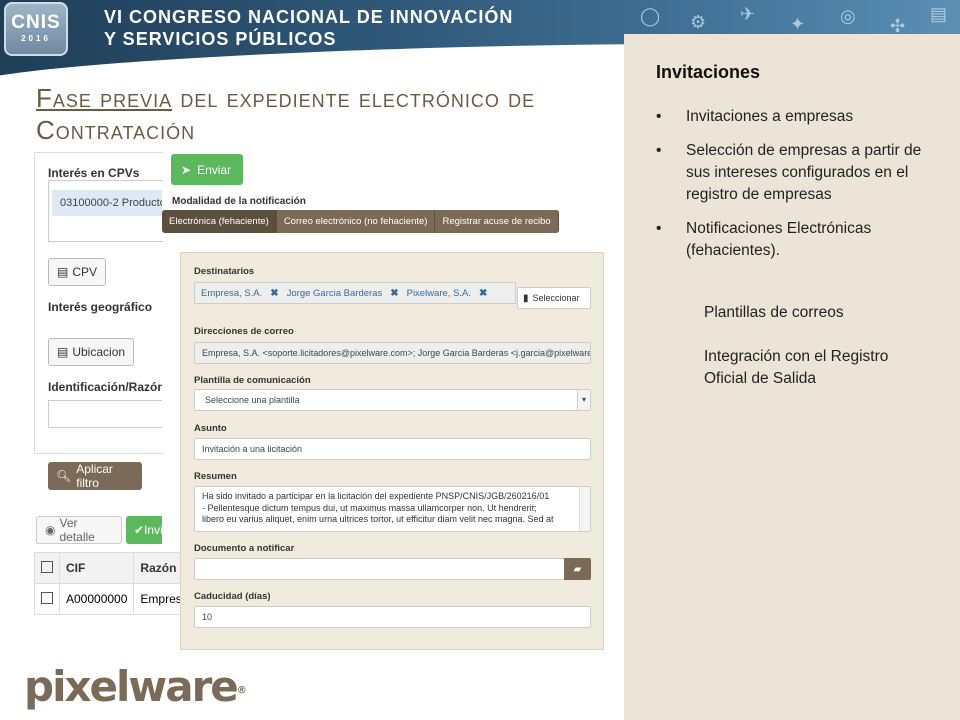 The image size is (960, 720). What do you see at coordinates (577, 569) in the screenshot?
I see `folder-open-icon: ▰` at bounding box center [577, 569].